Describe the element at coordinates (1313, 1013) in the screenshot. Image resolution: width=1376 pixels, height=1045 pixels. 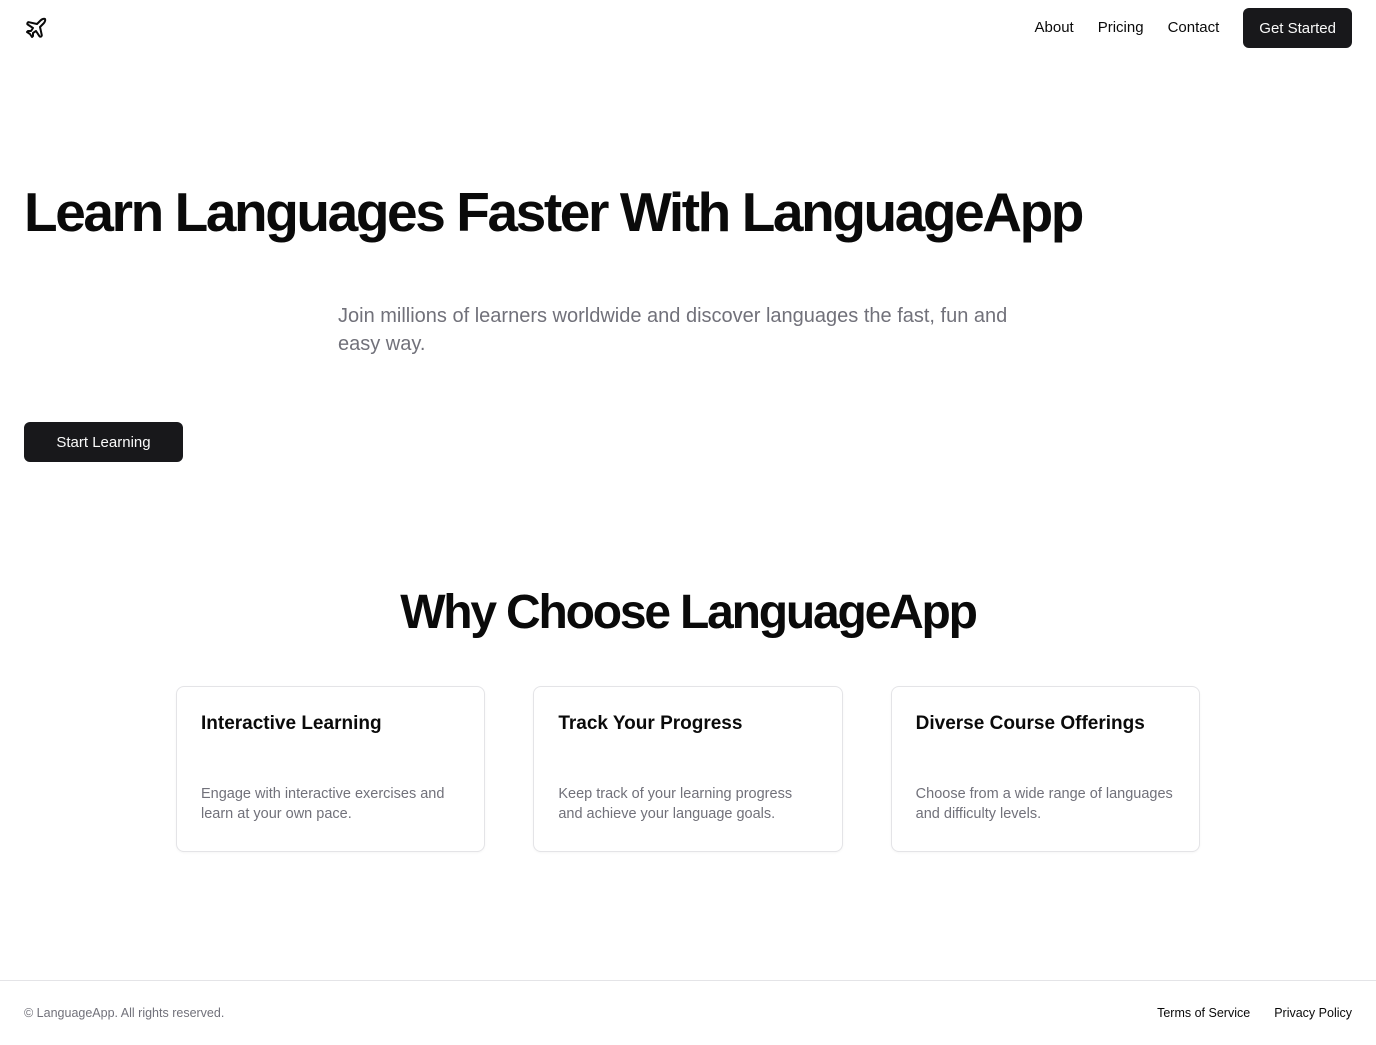
I see `privacy-policy-link: Privacy Policy` at that location.